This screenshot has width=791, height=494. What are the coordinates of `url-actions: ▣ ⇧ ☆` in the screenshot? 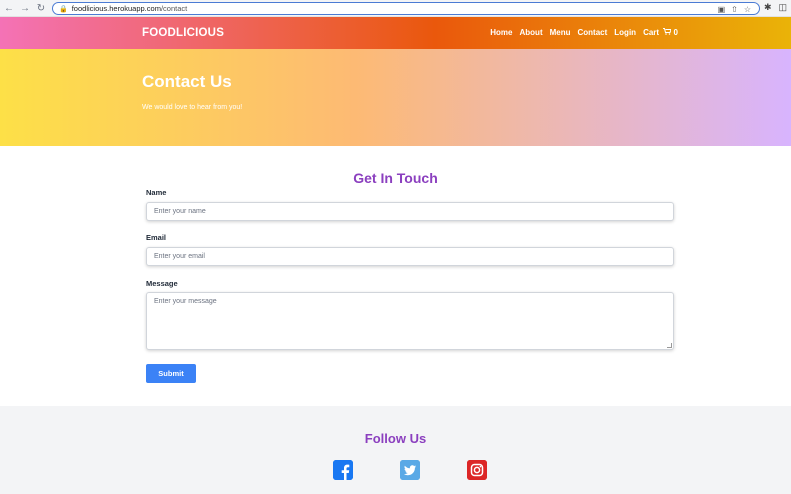 It's located at (734, 9).